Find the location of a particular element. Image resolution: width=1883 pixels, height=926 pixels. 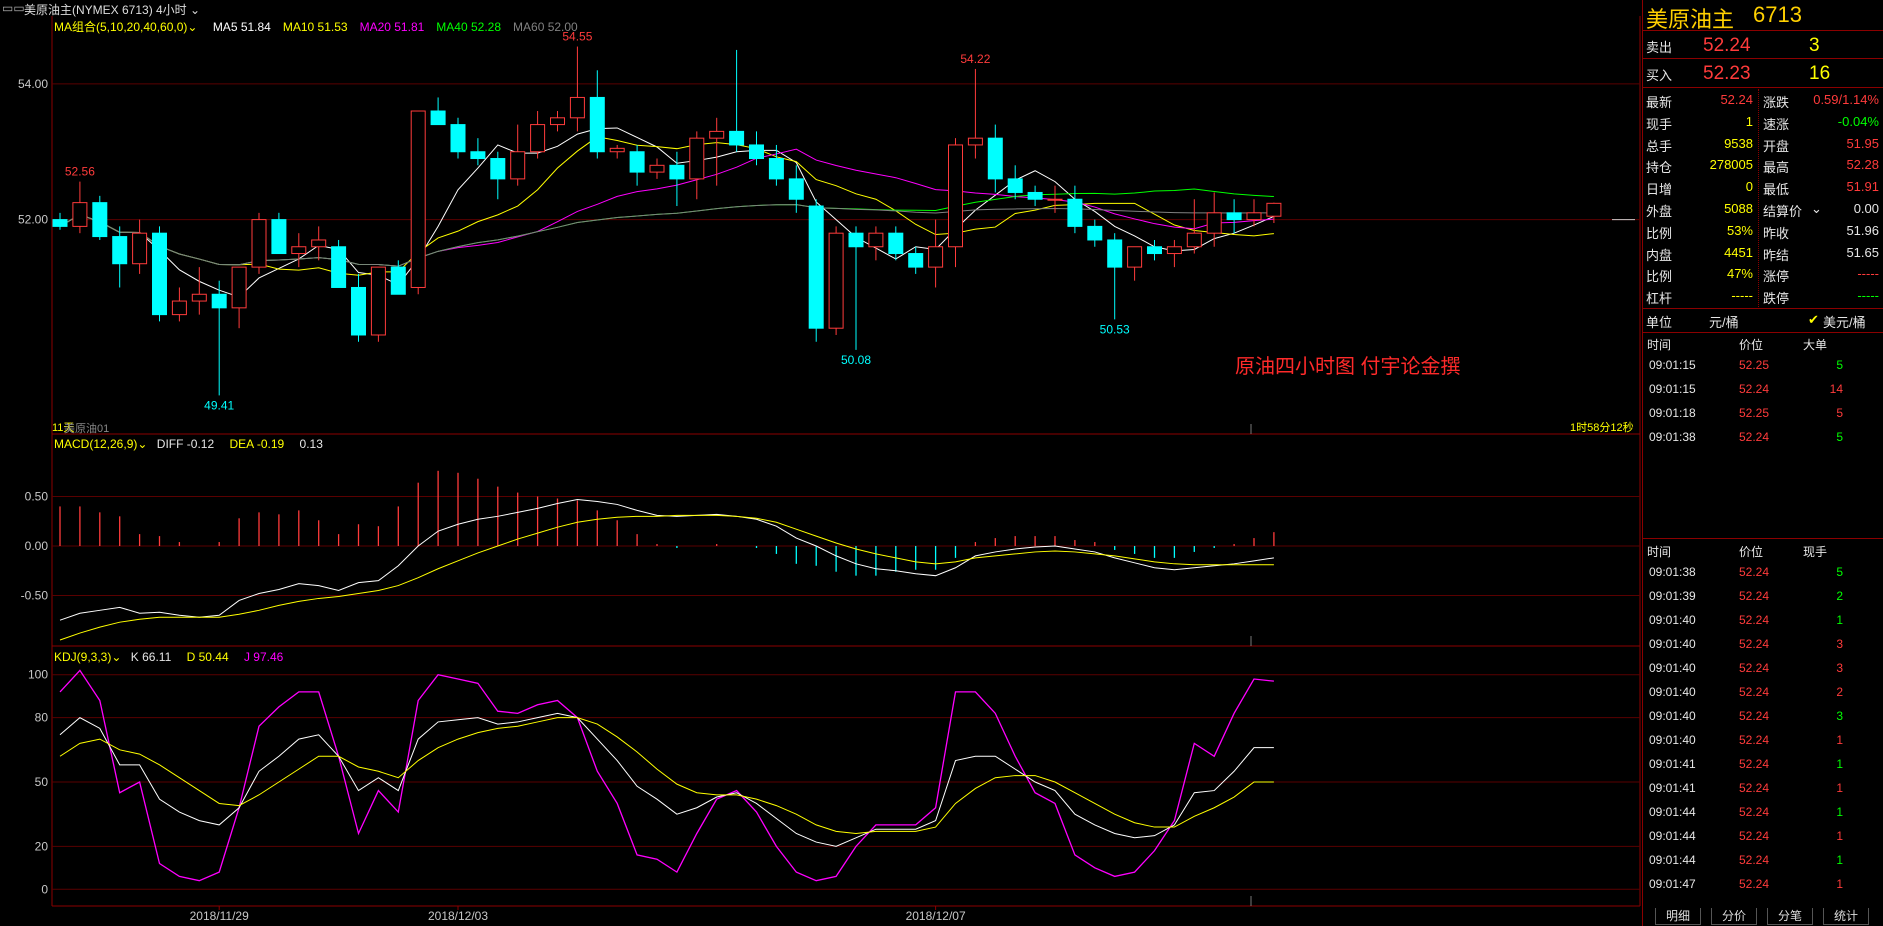

bid-volume: 16 is located at coordinates (1820, 73).